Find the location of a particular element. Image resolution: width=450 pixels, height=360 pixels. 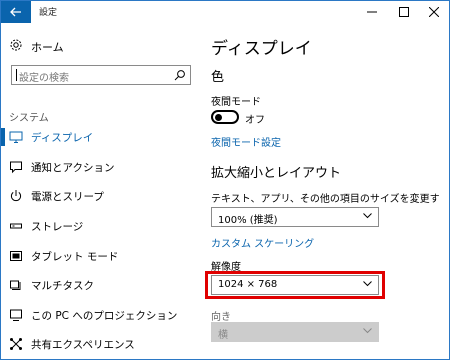

sidebar-item-shared-experiences: 共有エクスペリエンス is located at coordinates (99, 344).